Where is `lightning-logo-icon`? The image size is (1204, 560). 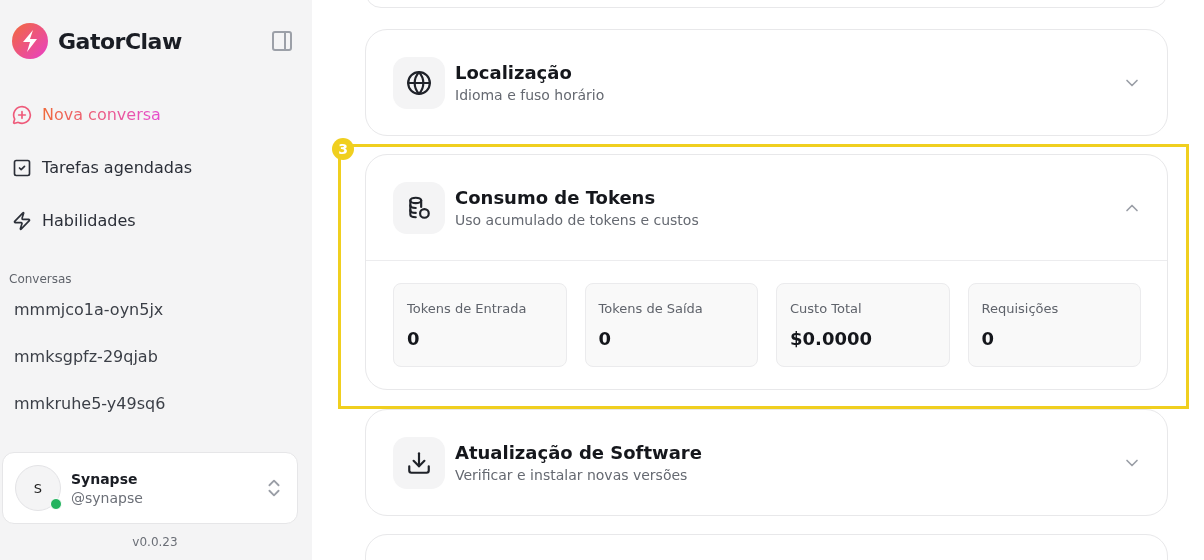 lightning-logo-icon is located at coordinates (30, 41).